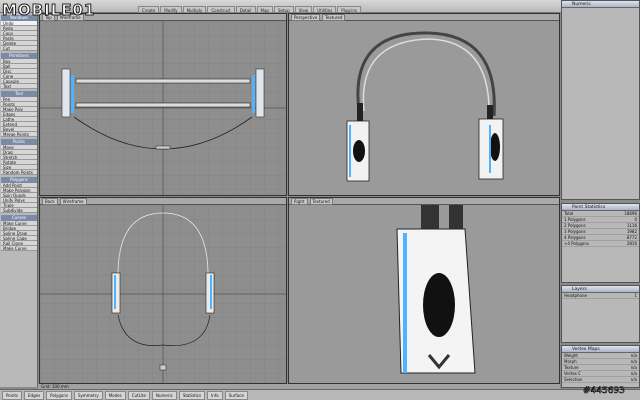  What do you see at coordinates (215, 395) in the screenshot?
I see `bottom-bar-button: Info` at bounding box center [215, 395].